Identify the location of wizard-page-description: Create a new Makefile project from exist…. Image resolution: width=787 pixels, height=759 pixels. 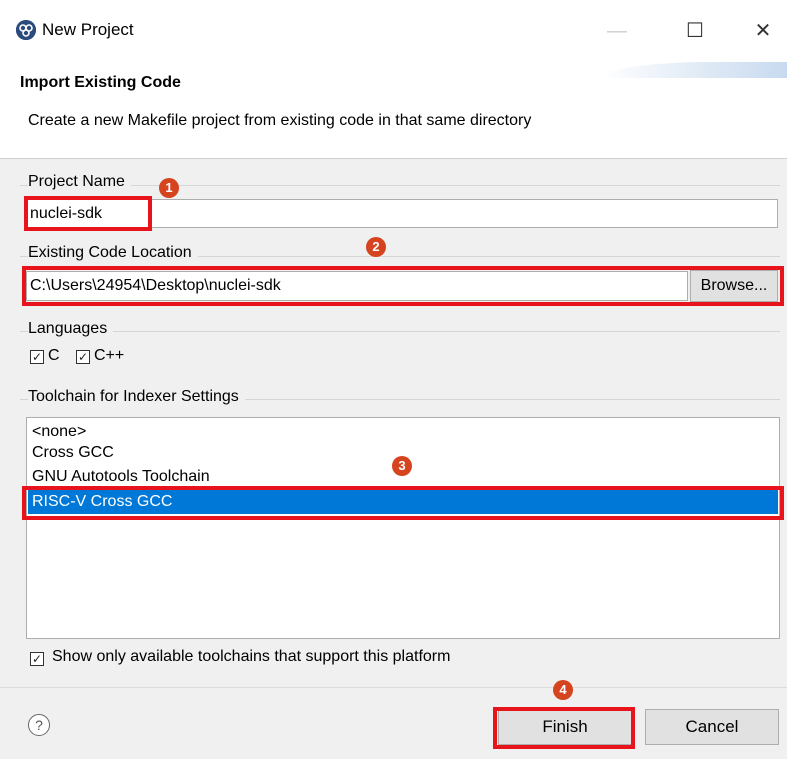
(280, 120).